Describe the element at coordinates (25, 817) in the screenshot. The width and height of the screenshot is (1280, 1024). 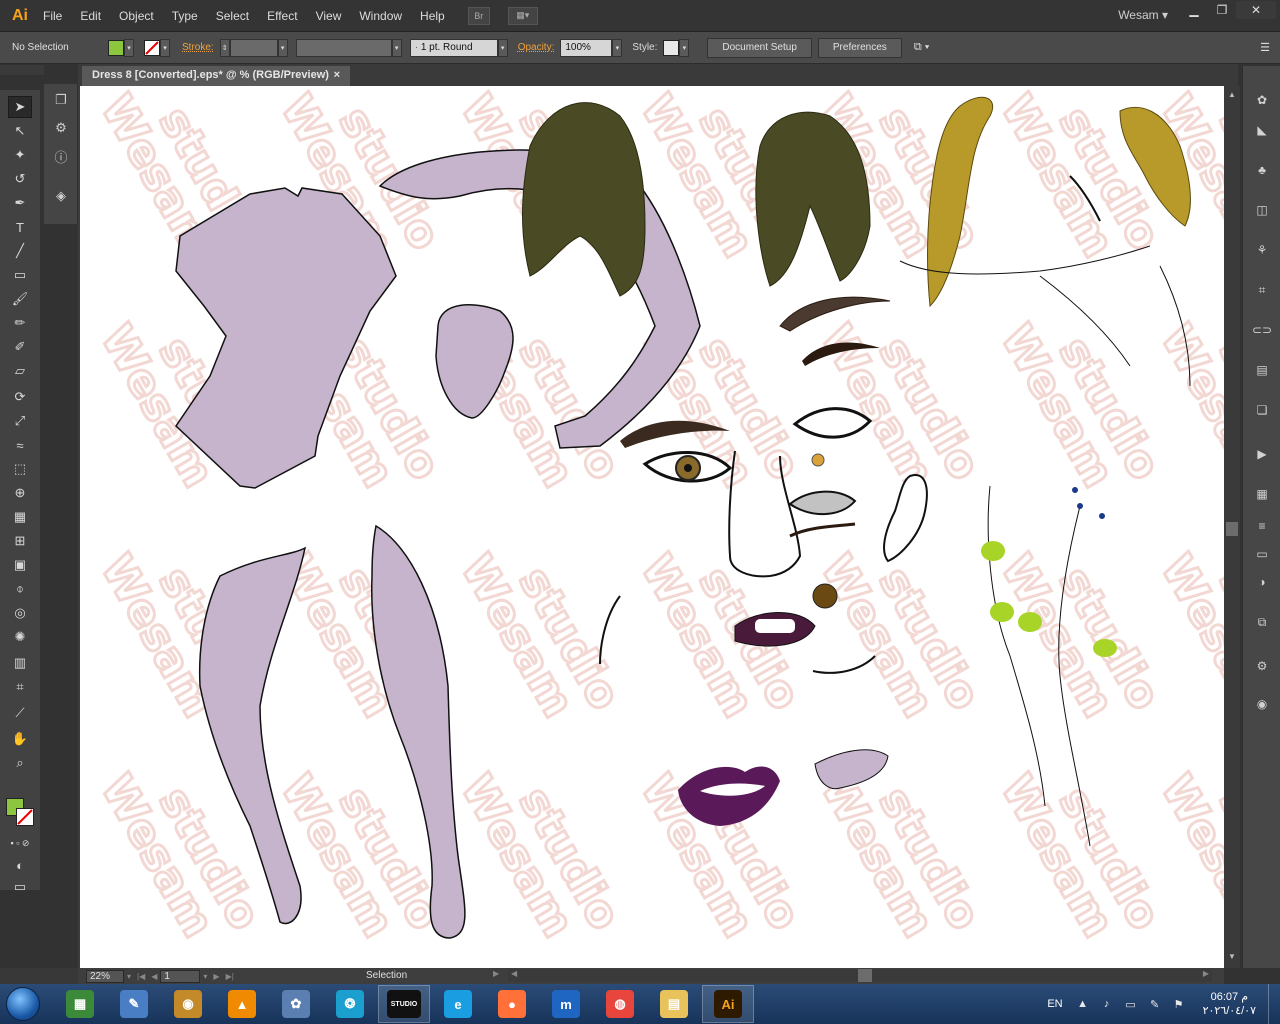
I see `stroke-color-swatch` at that location.